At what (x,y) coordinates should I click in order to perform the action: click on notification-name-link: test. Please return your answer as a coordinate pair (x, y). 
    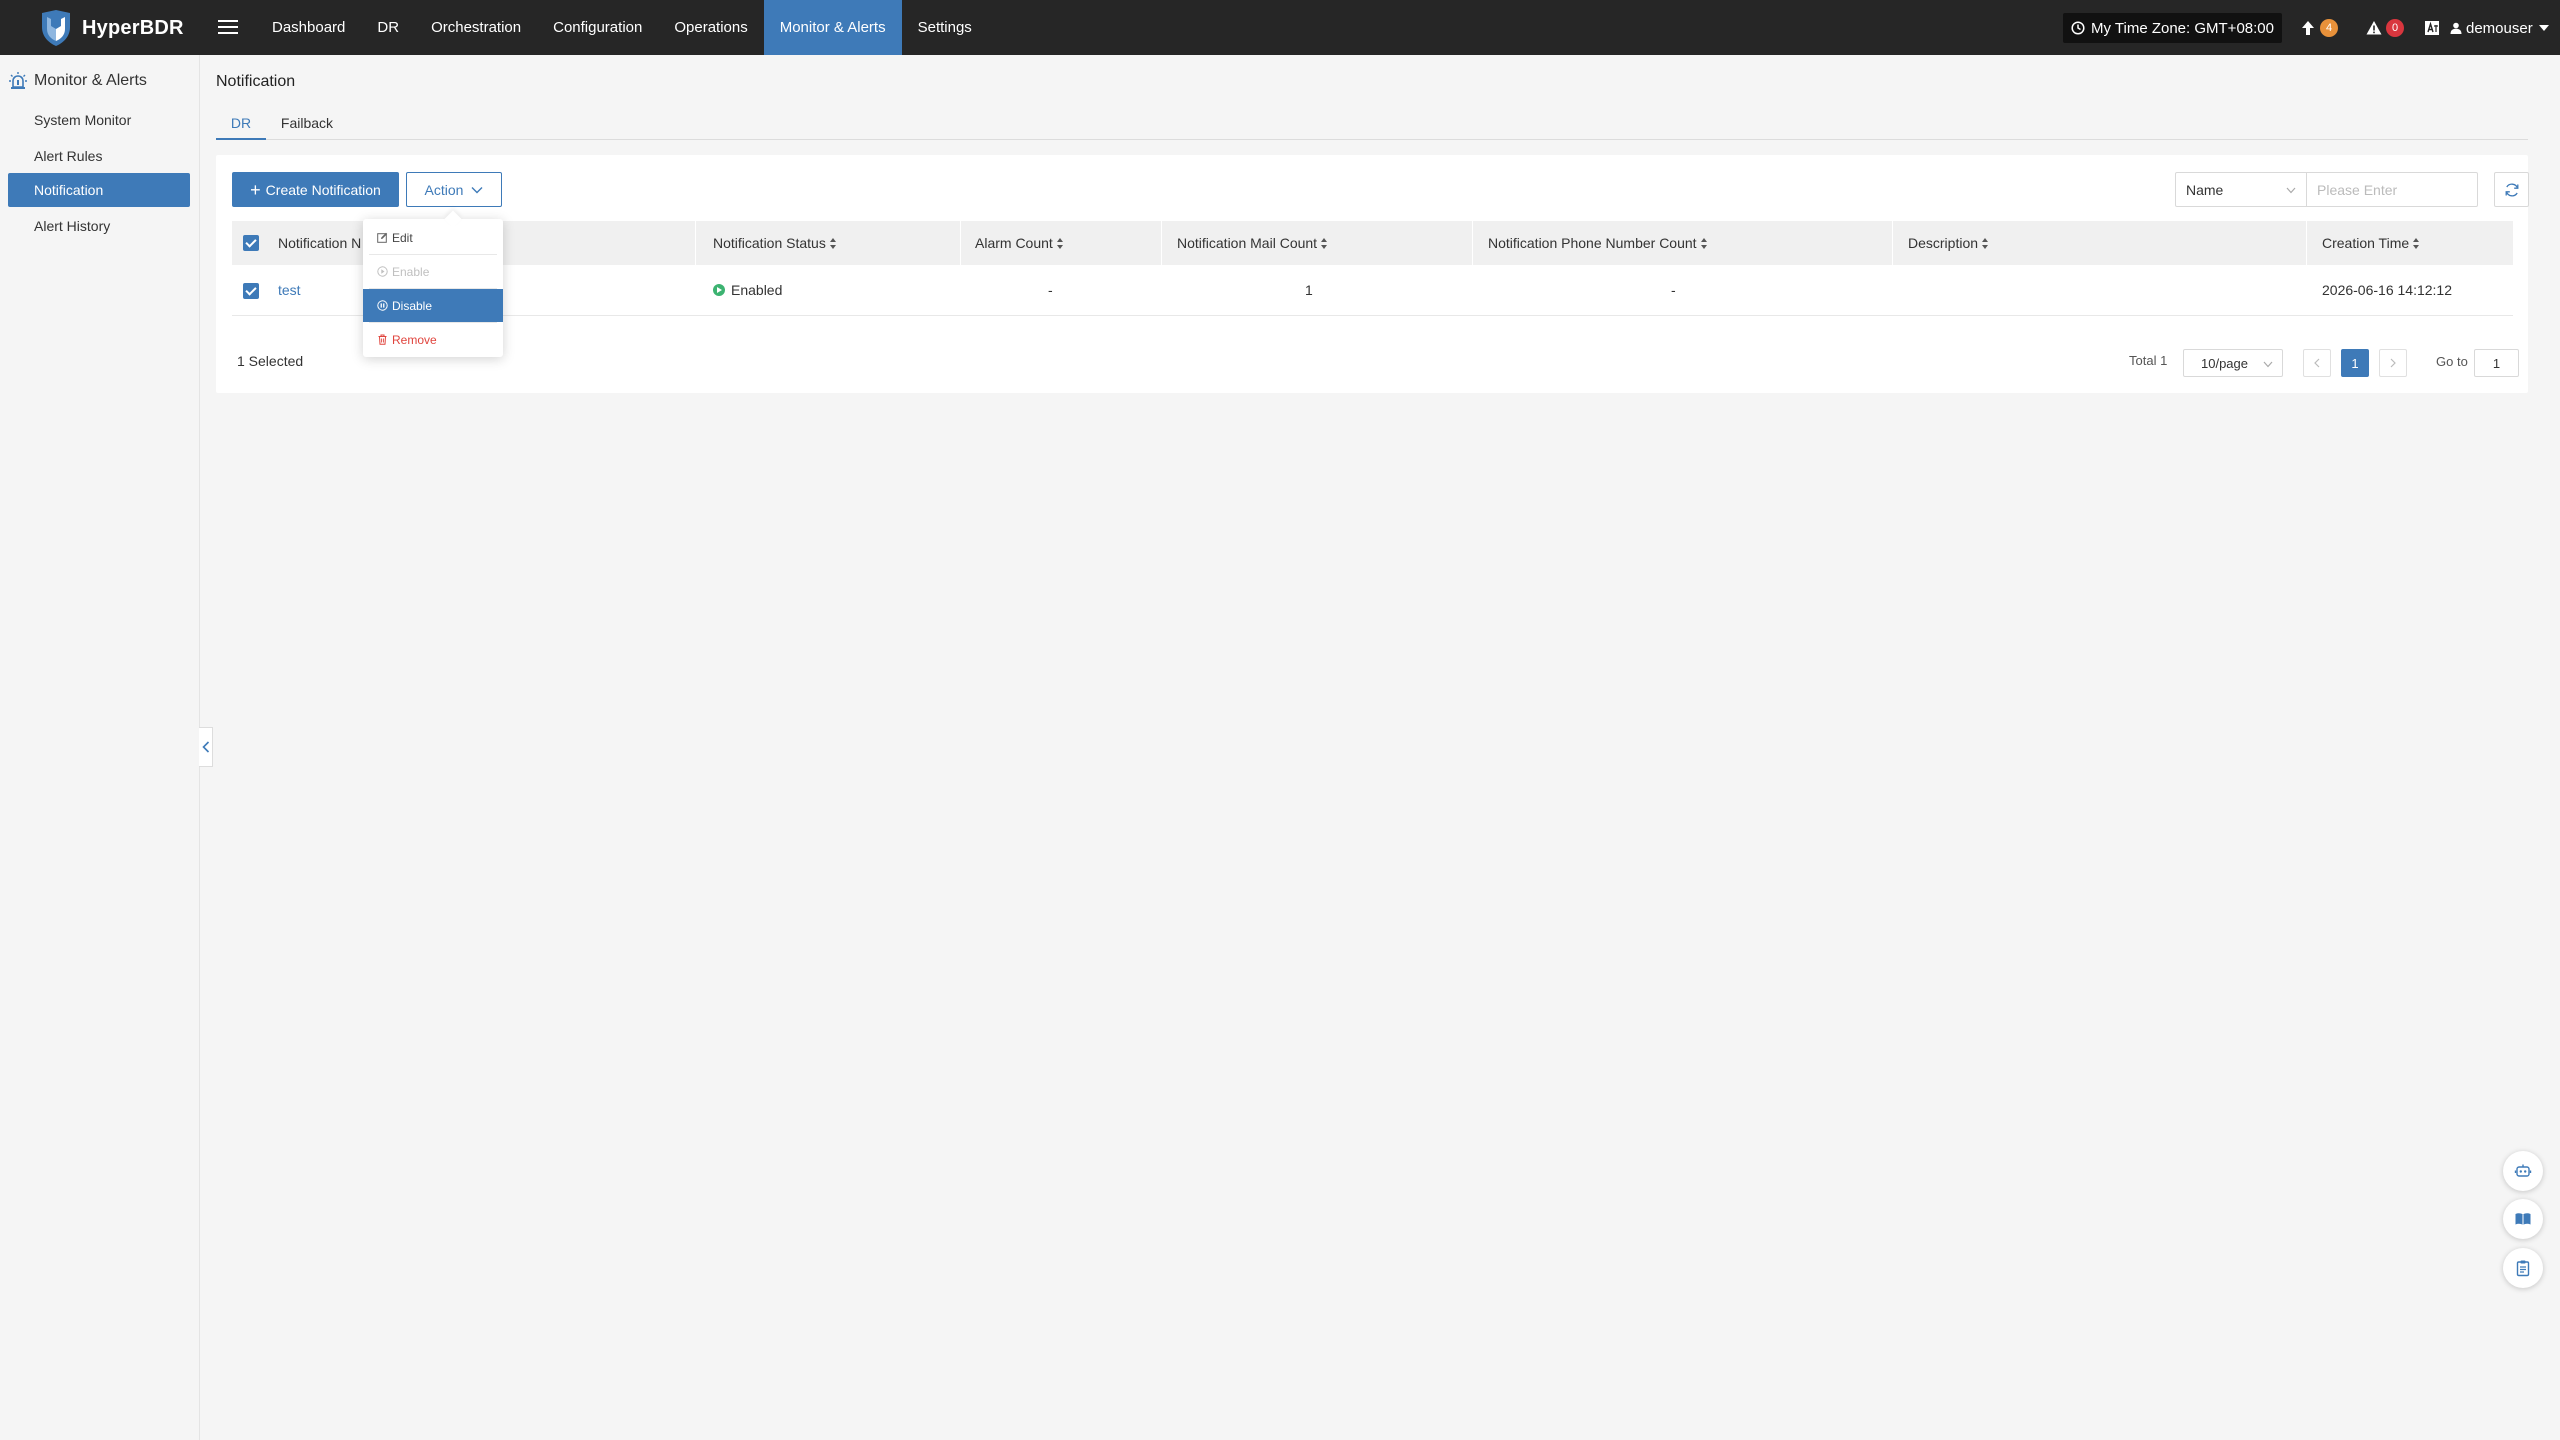
    Looking at the image, I should click on (289, 290).